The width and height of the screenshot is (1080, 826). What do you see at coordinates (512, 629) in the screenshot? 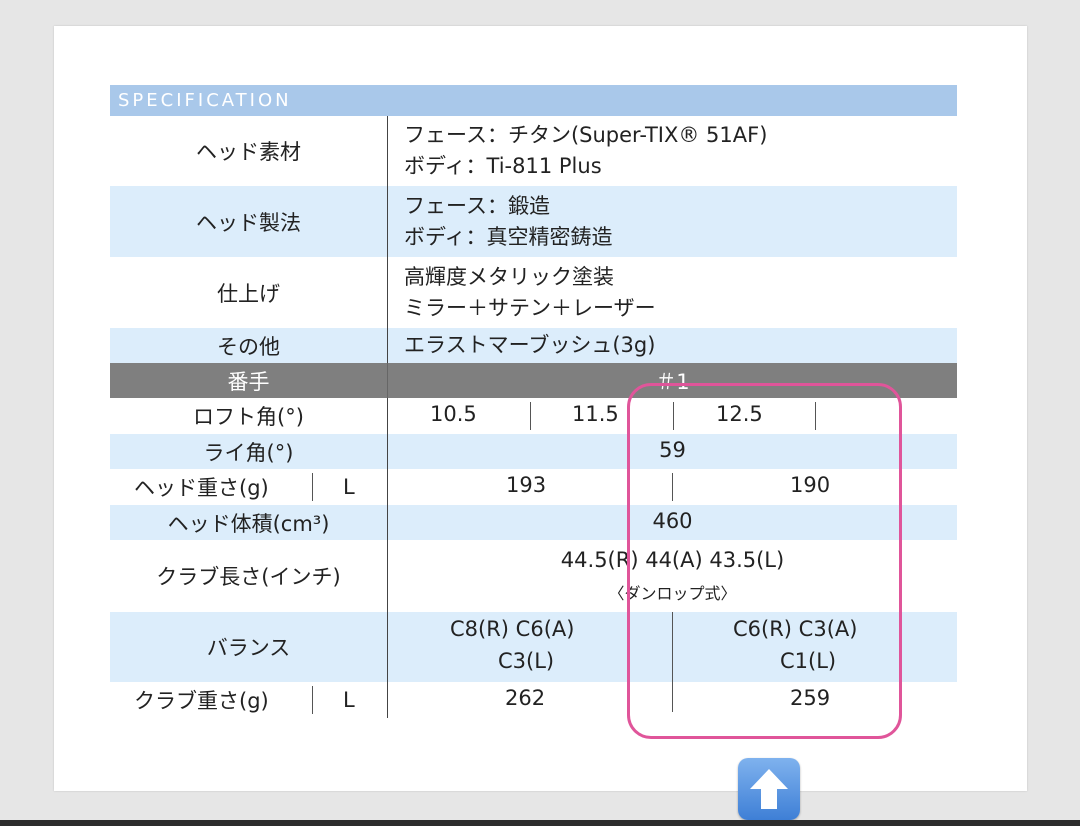
I see `balance-left-line: C8(R) C6(A)` at bounding box center [512, 629].